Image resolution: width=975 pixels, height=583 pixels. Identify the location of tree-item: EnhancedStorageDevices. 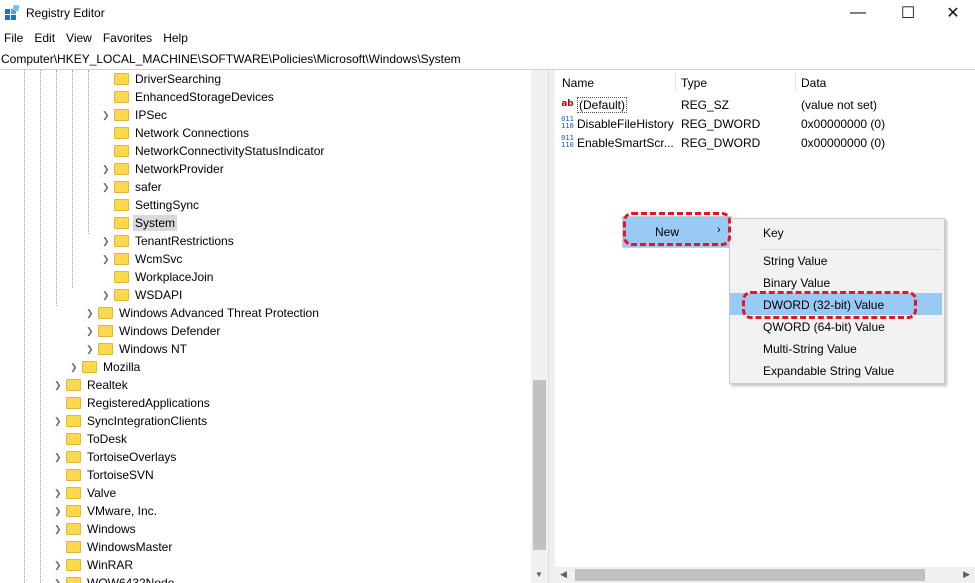
(195, 97).